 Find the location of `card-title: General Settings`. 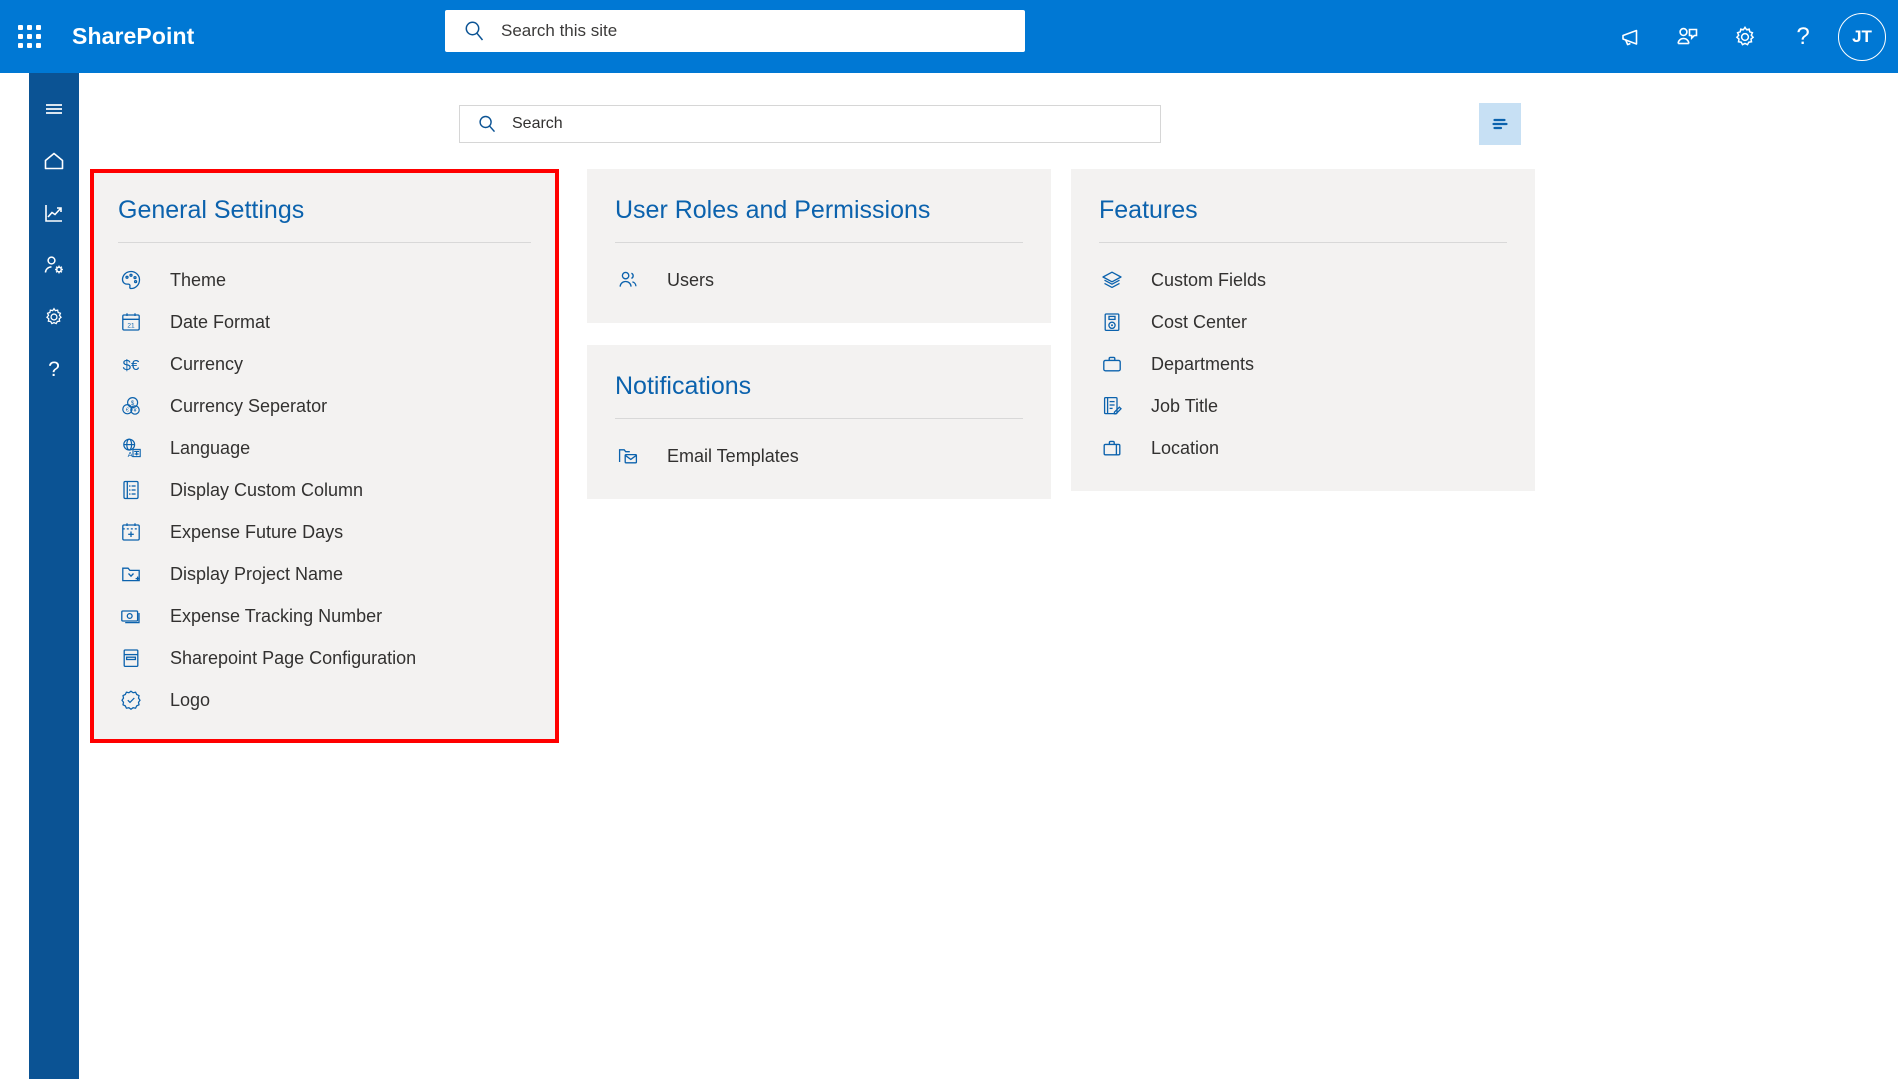

card-title: General Settings is located at coordinates (211, 210).